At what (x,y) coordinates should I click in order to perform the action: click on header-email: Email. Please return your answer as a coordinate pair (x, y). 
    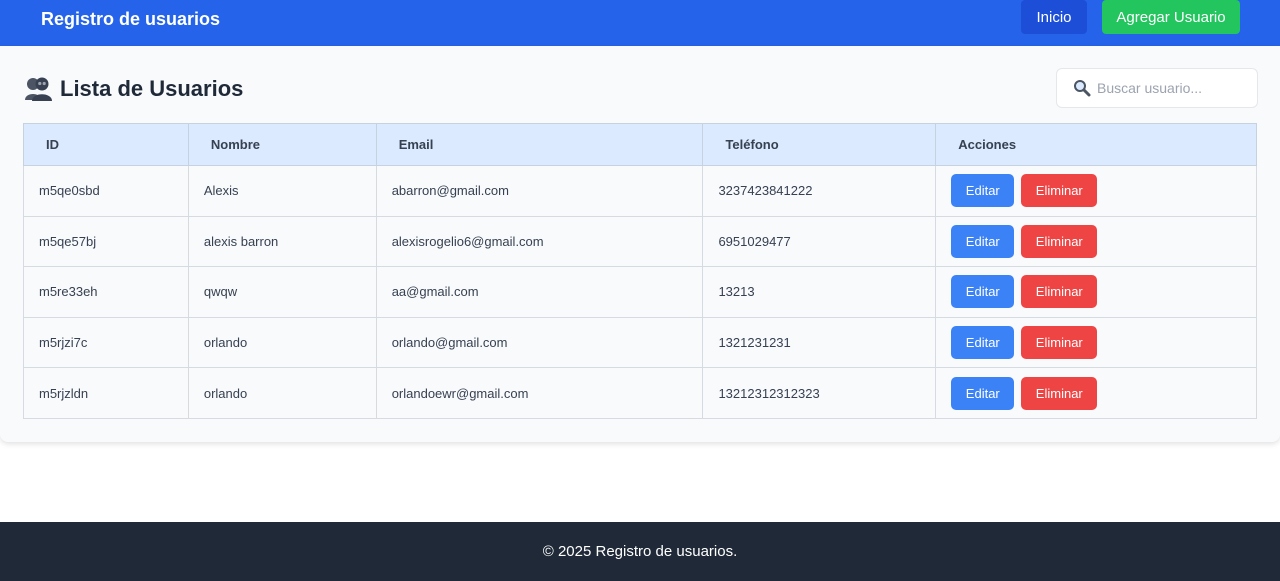
    Looking at the image, I should click on (539, 144).